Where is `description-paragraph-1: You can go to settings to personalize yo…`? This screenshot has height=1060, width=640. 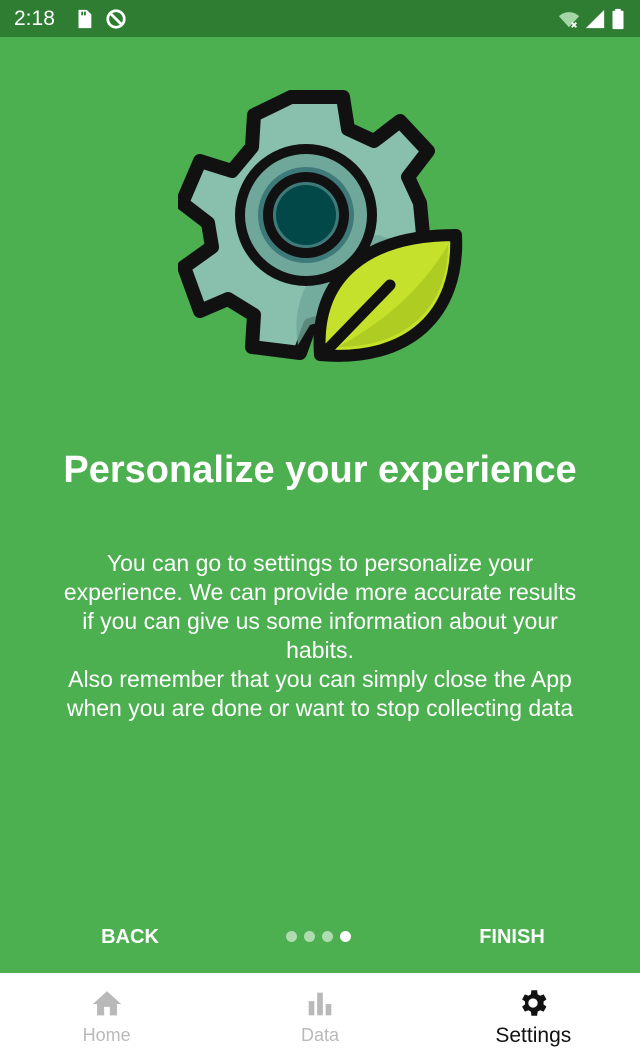
description-paragraph-1: You can go to settings to personalize yo… is located at coordinates (320, 606).